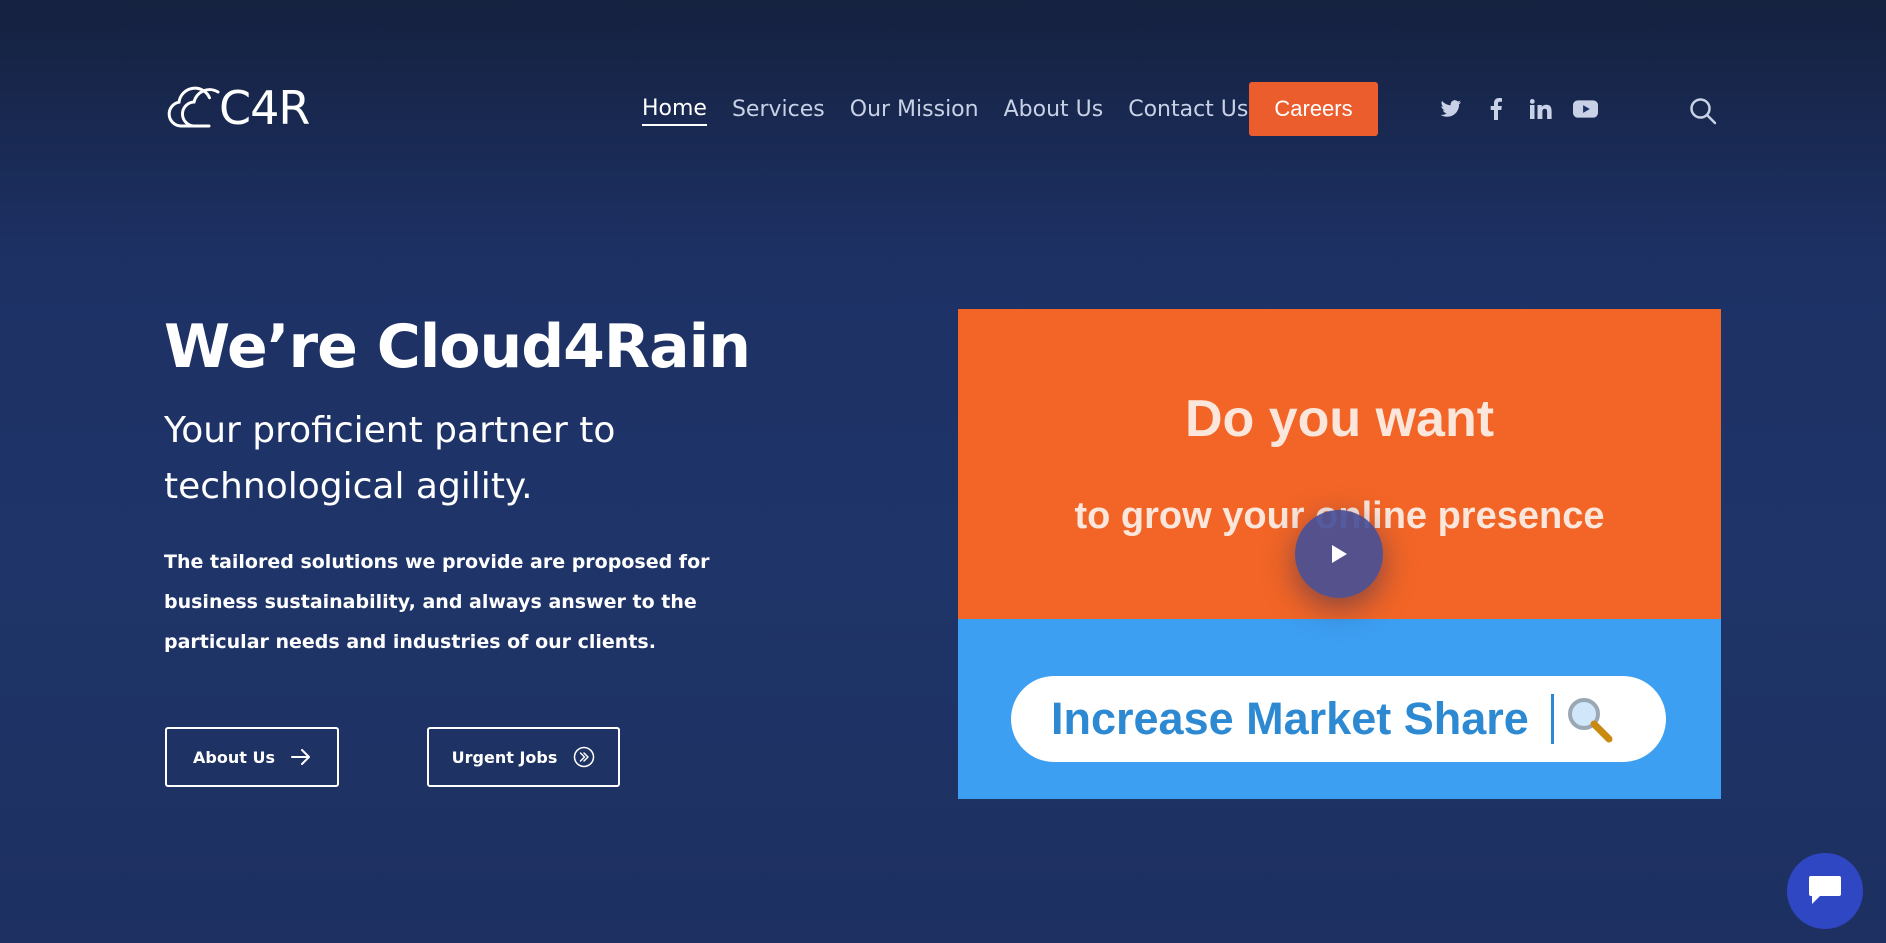 Image resolution: width=1886 pixels, height=943 pixels. I want to click on youtube-icon, so click(1585, 108).